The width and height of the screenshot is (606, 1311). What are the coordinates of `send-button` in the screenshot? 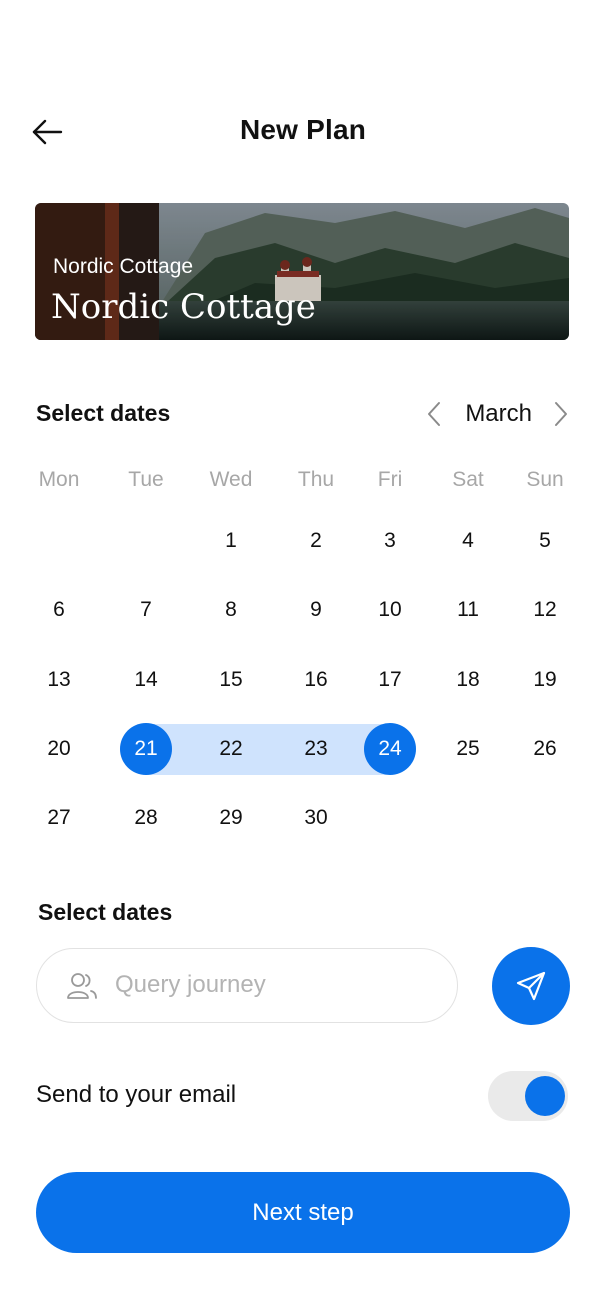 It's located at (531, 986).